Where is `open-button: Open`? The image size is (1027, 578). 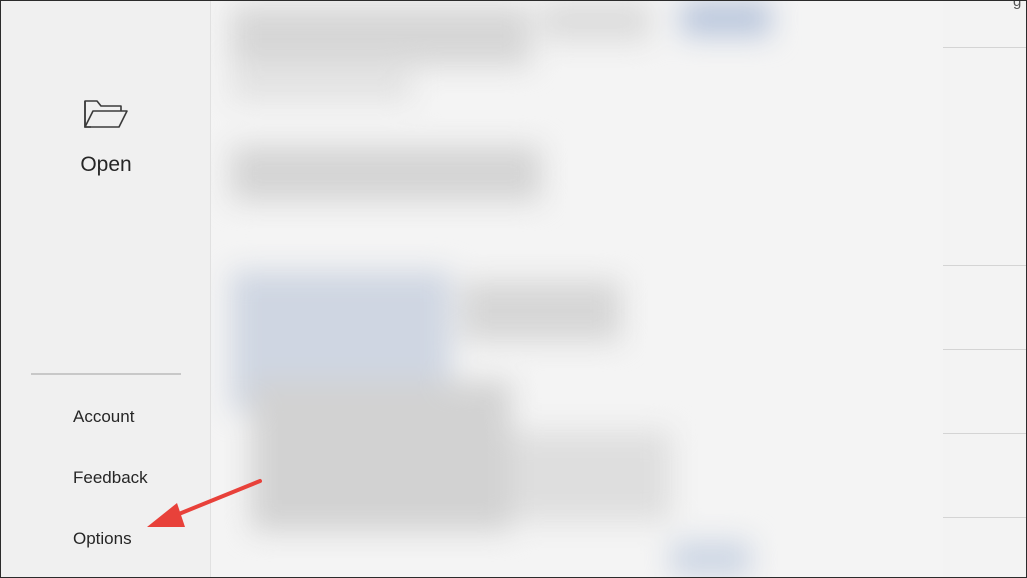
open-button: Open is located at coordinates (106, 136).